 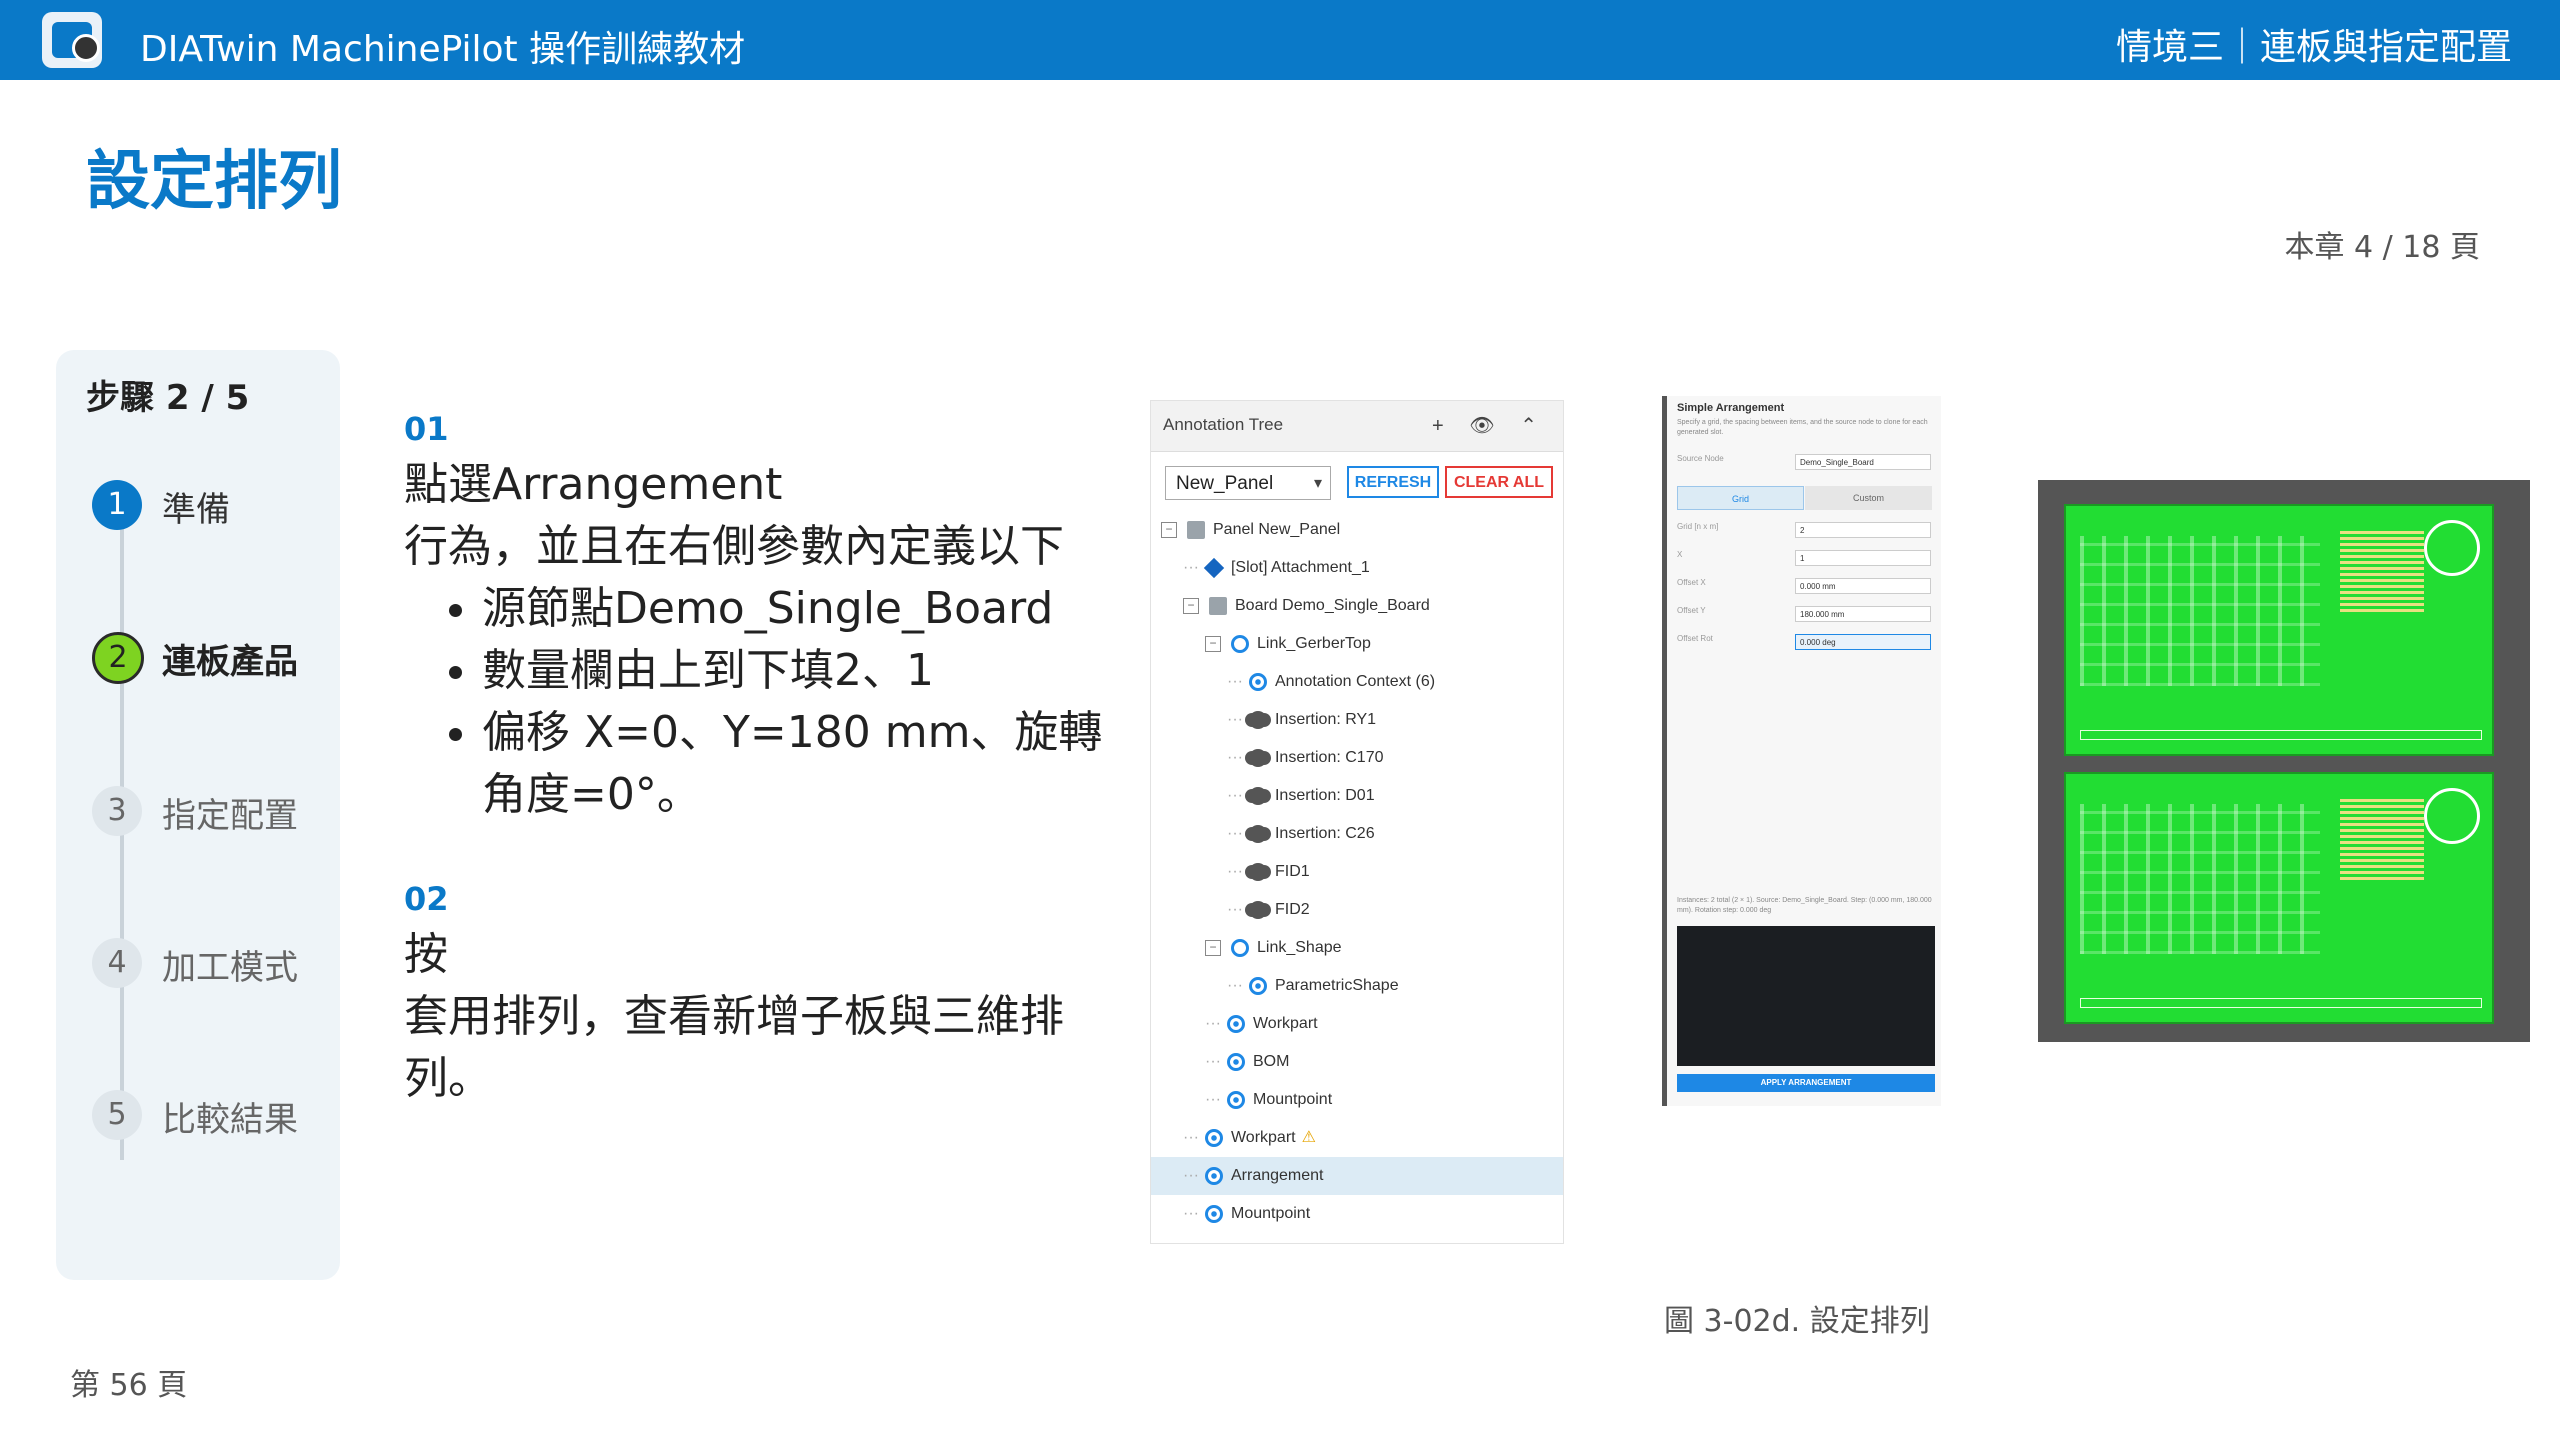 What do you see at coordinates (1797, 1321) in the screenshot?
I see `figure-caption: 圖 3-02d. 設定排列` at bounding box center [1797, 1321].